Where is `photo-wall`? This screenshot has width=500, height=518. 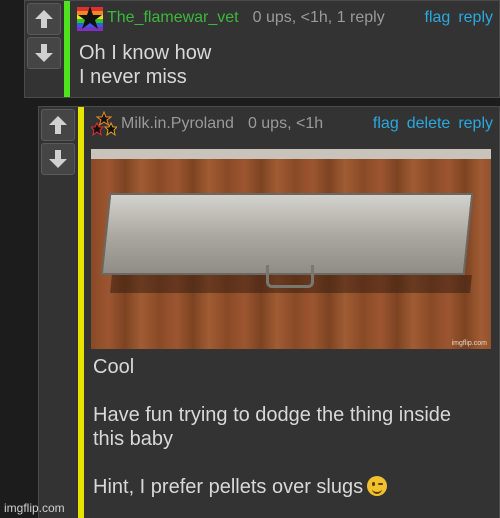 photo-wall is located at coordinates (291, 154).